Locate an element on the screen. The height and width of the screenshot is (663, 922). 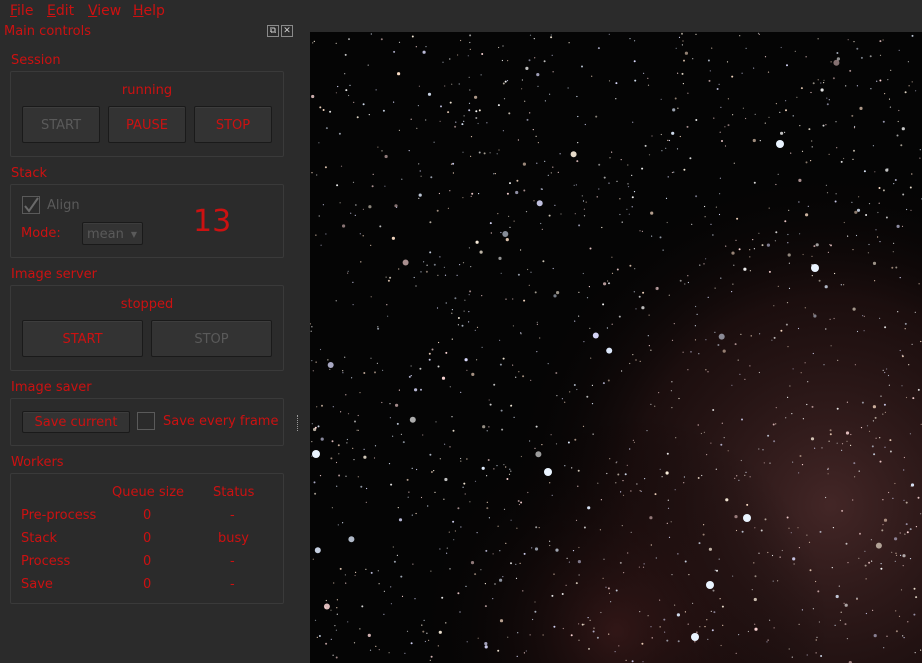
workers-header-status: Status is located at coordinates (234, 492).